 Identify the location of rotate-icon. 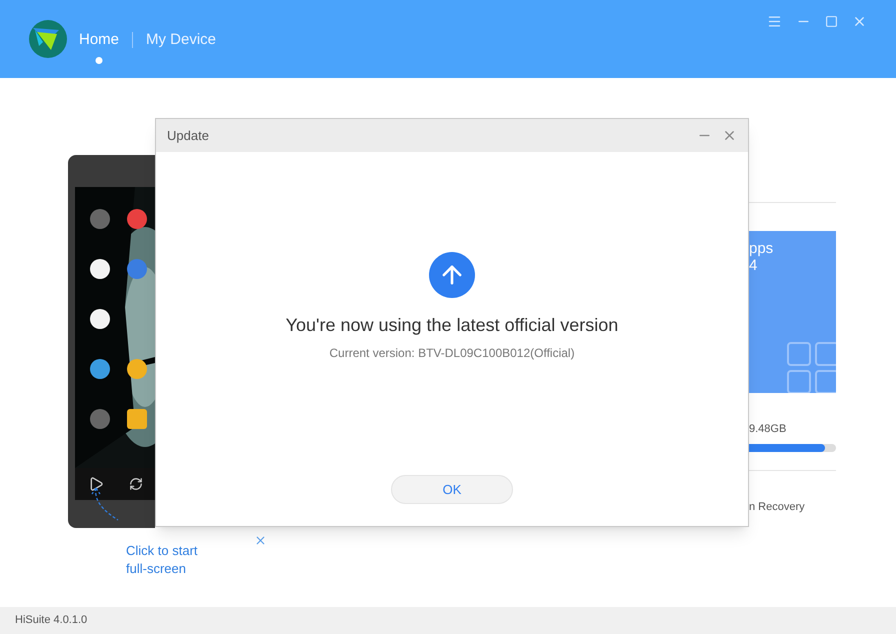
(135, 484).